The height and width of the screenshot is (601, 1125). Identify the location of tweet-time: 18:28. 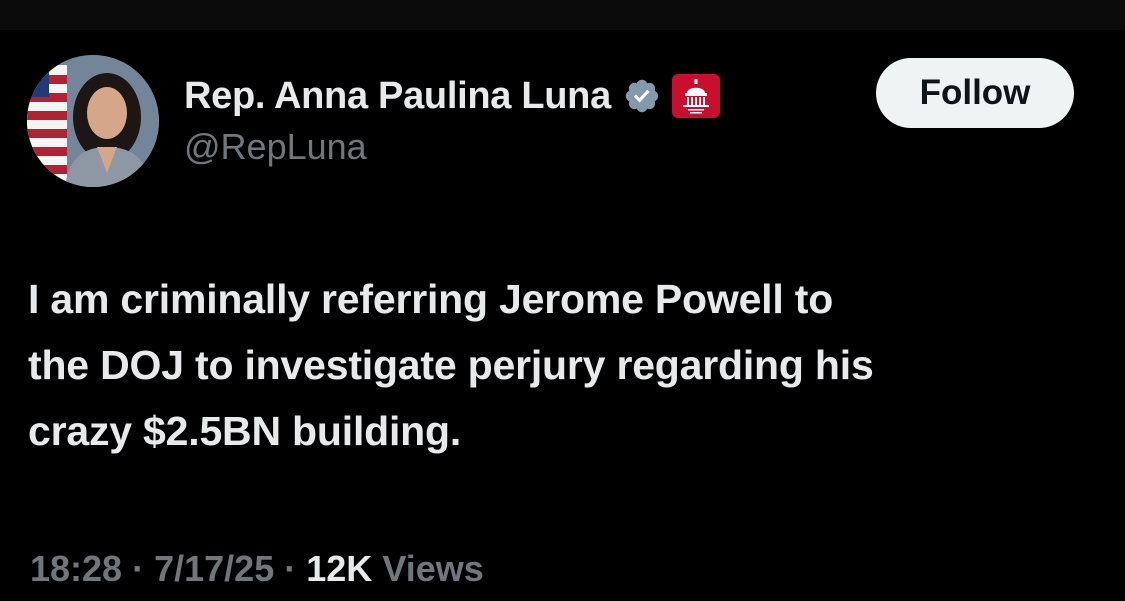
(76, 568).